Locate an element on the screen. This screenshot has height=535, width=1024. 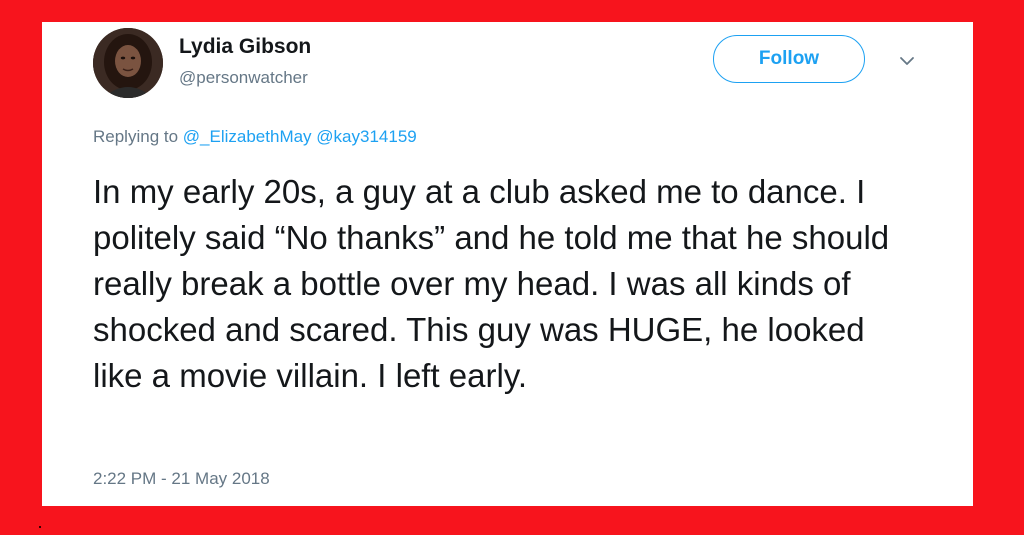
chevron-down-icon is located at coordinates (907, 61).